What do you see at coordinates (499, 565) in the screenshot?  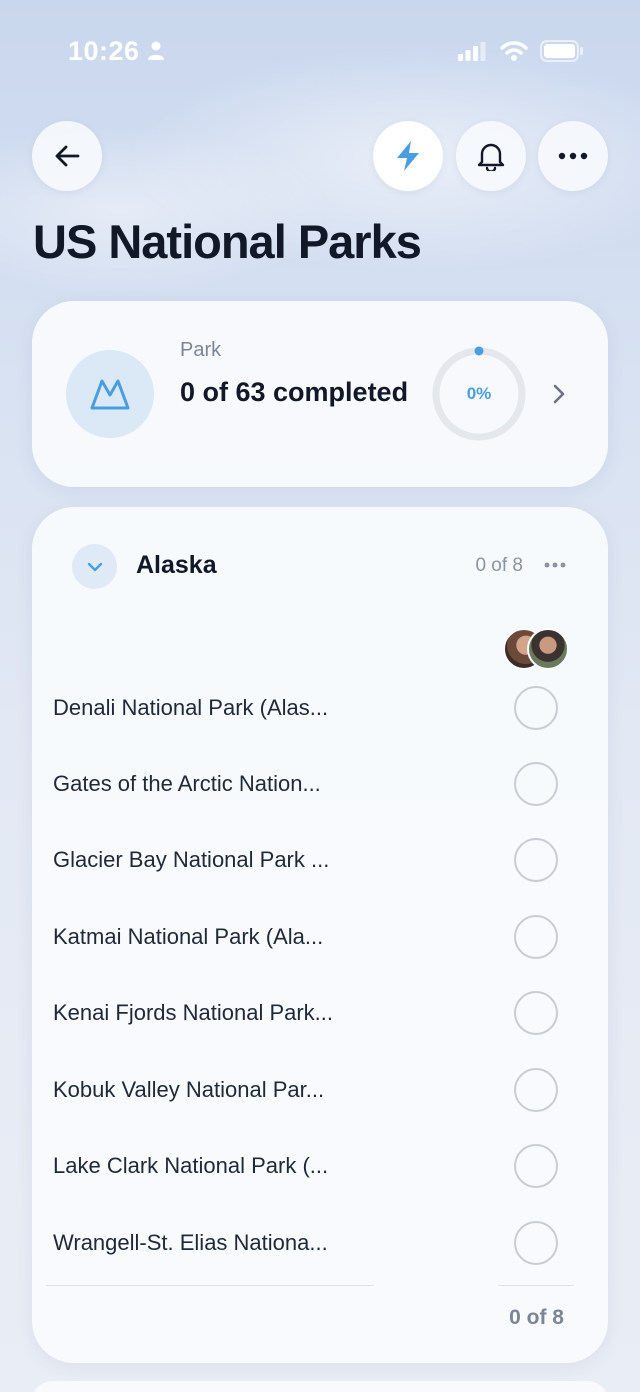 I see `group-progress-count: 0 of 8` at bounding box center [499, 565].